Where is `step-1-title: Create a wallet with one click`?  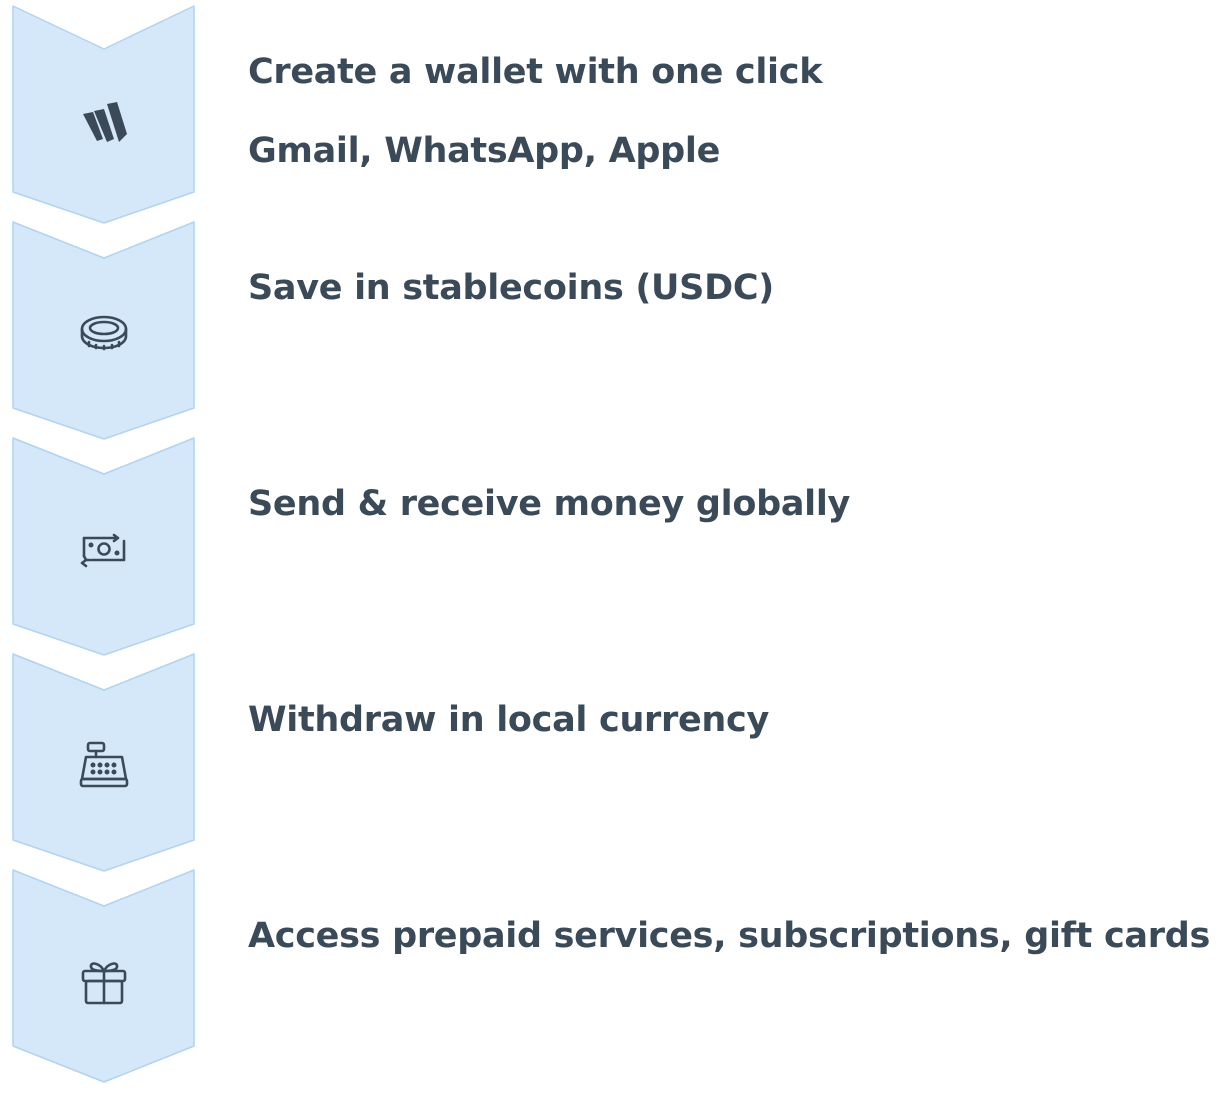
step-1-title: Create a wallet with one click is located at coordinates (535, 72).